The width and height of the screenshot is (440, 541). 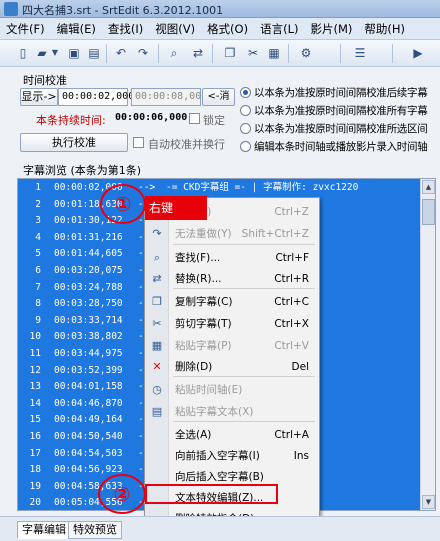 I want to click on cut-icon: ✂, so click(x=253, y=53).